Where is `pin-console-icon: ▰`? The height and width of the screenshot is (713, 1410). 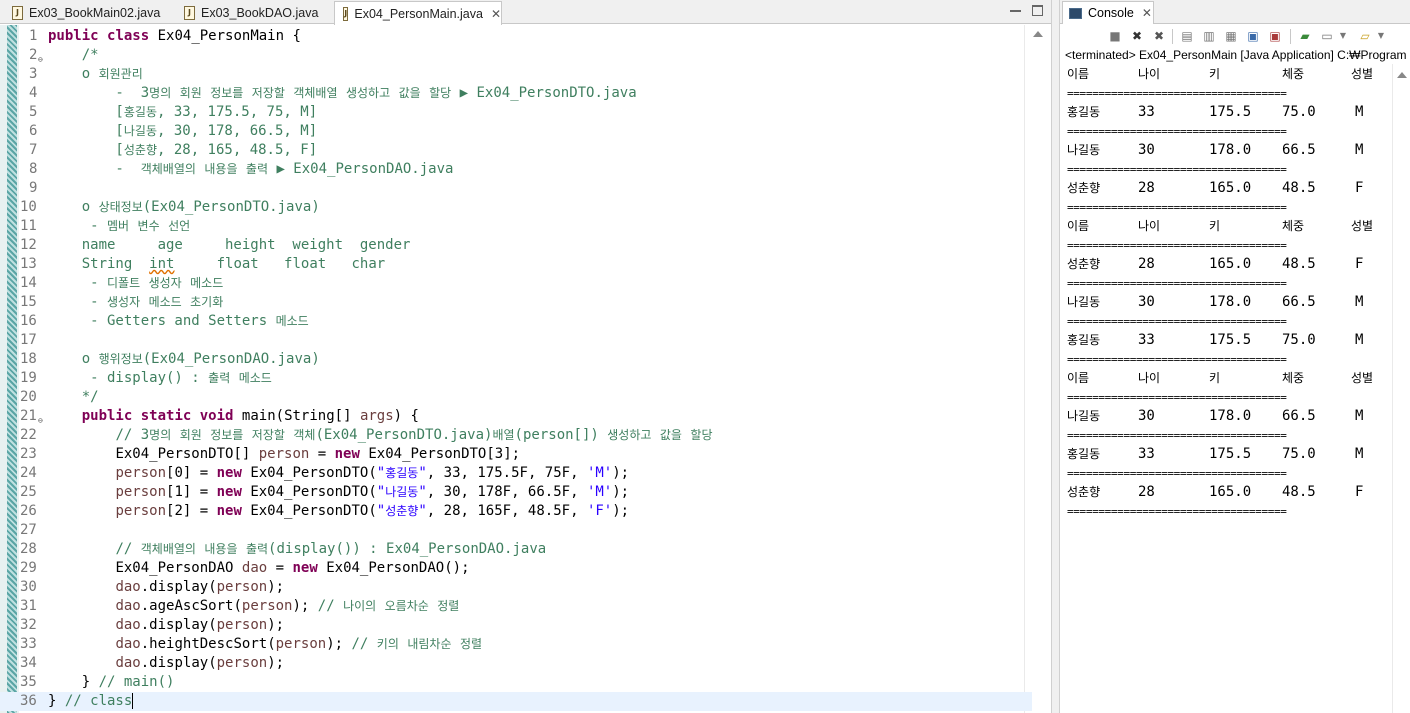 pin-console-icon: ▰ is located at coordinates (1305, 36).